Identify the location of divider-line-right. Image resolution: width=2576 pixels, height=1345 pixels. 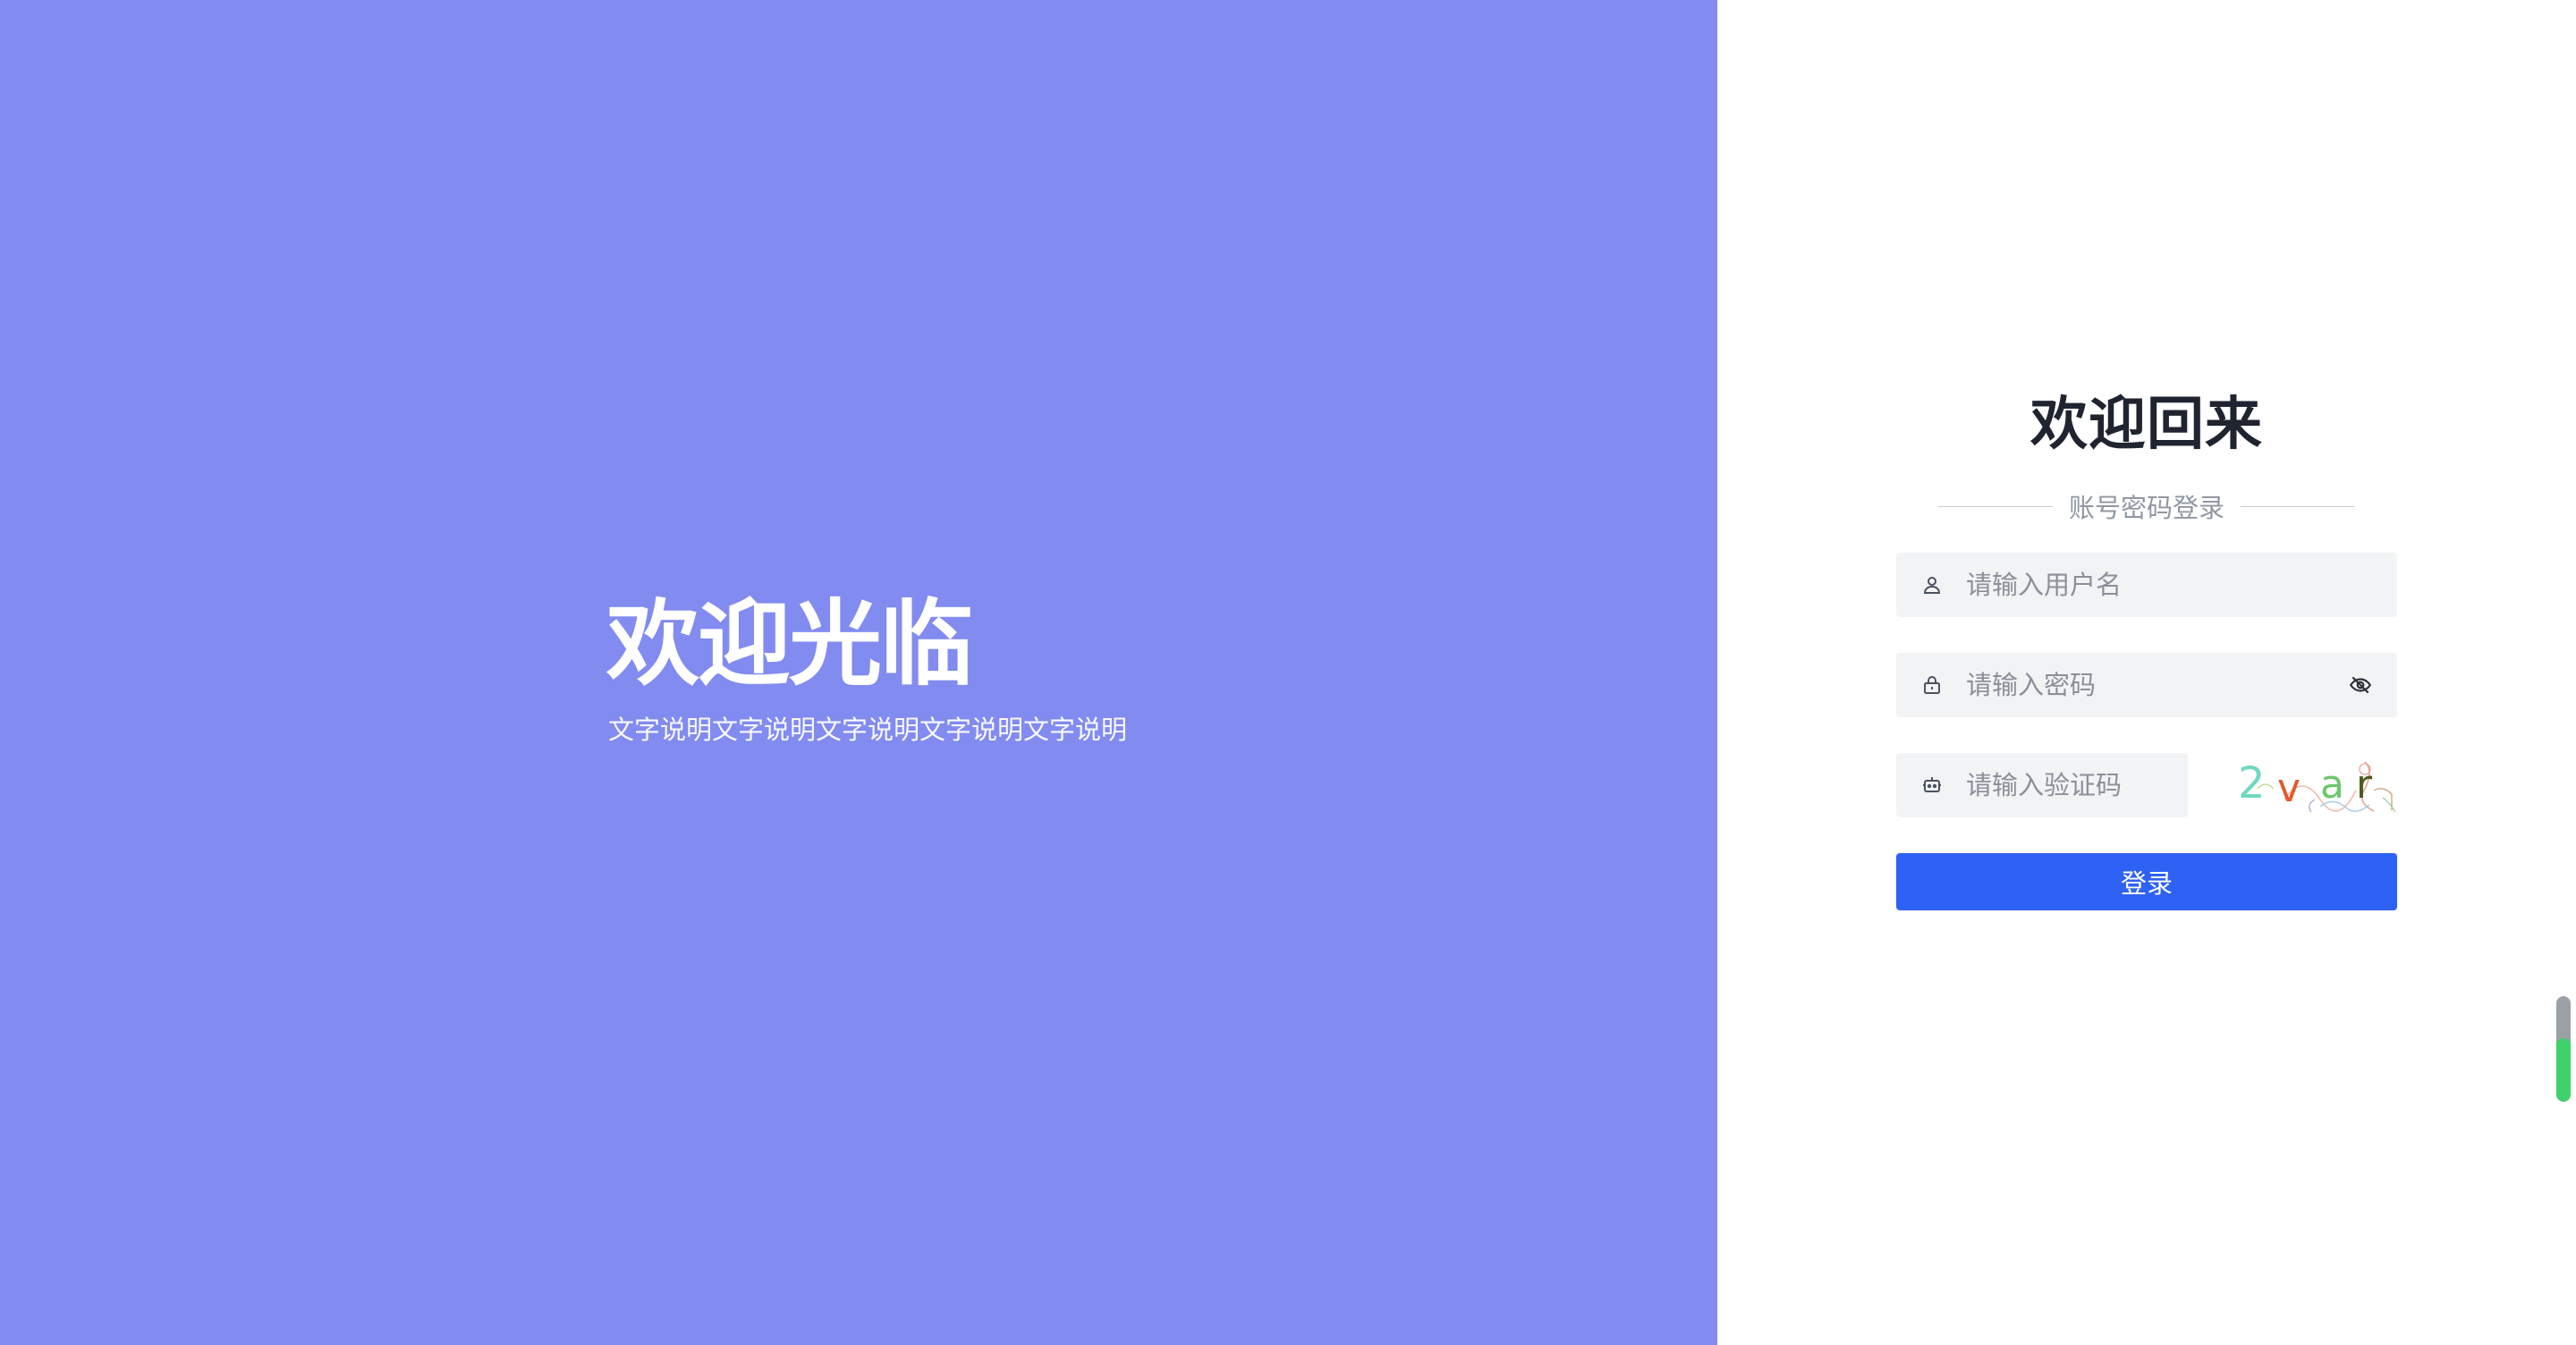
(2298, 506).